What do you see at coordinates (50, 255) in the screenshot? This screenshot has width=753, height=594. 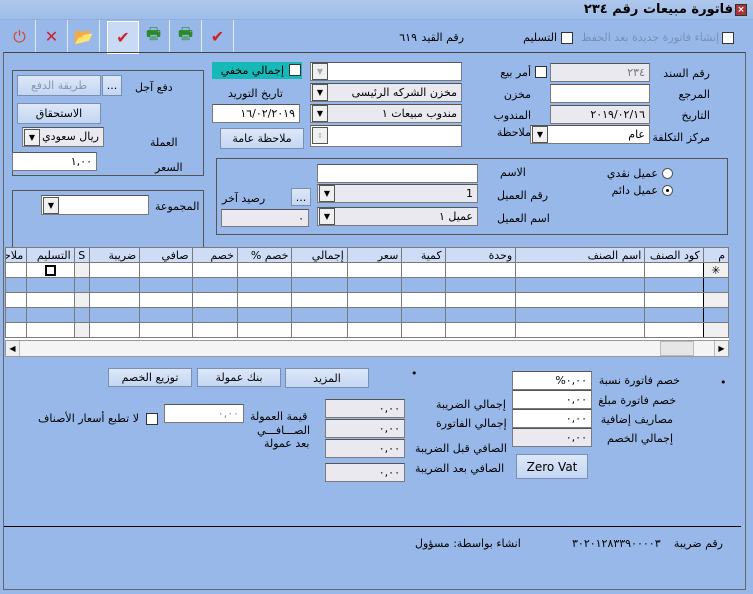 I see `column-header: التسليم` at bounding box center [50, 255].